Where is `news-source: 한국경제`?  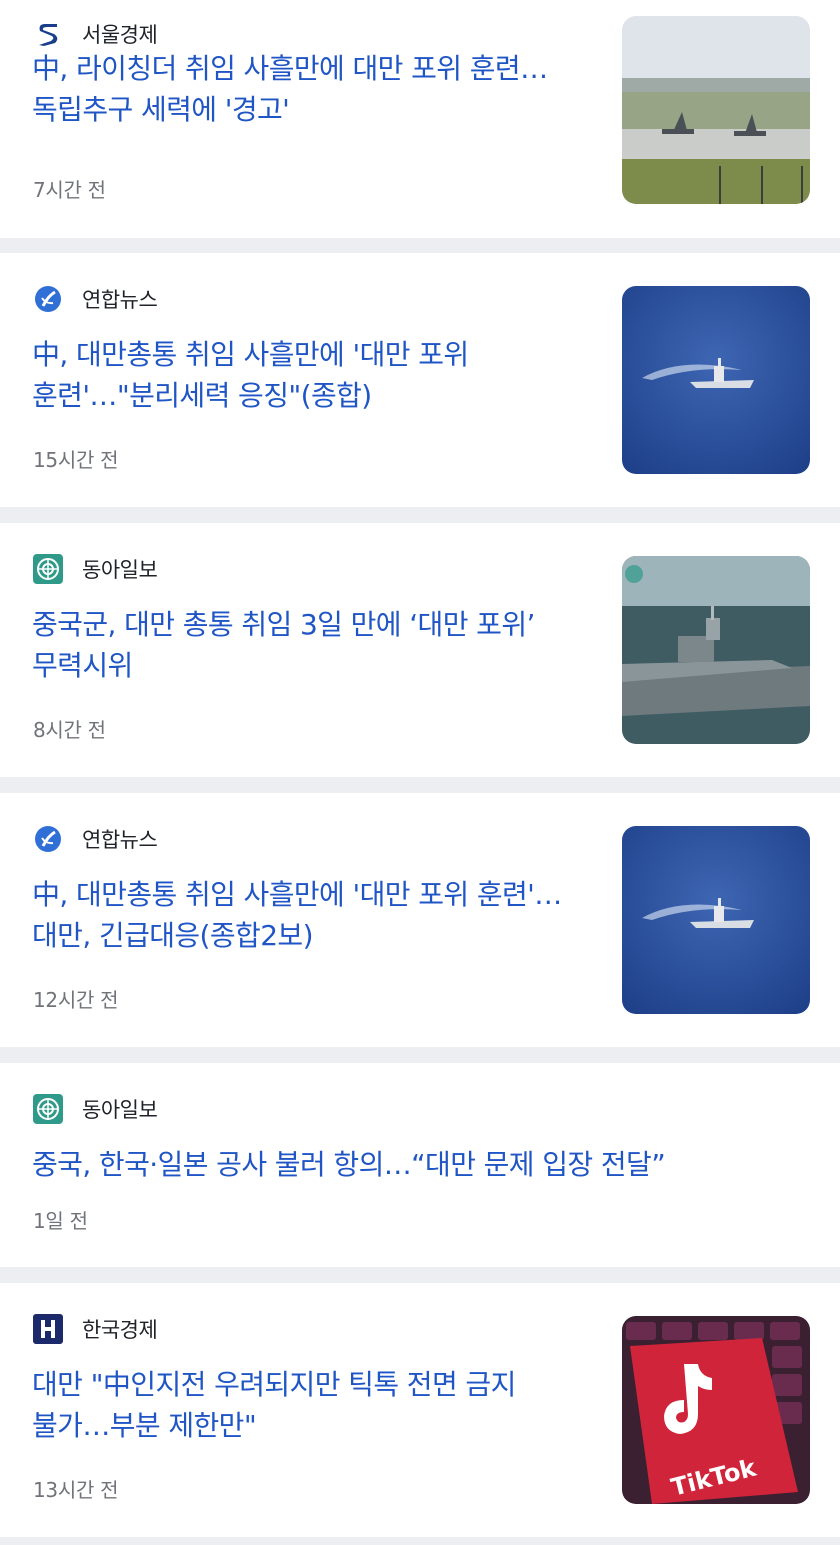
news-source: 한국경제 is located at coordinates (95, 1329).